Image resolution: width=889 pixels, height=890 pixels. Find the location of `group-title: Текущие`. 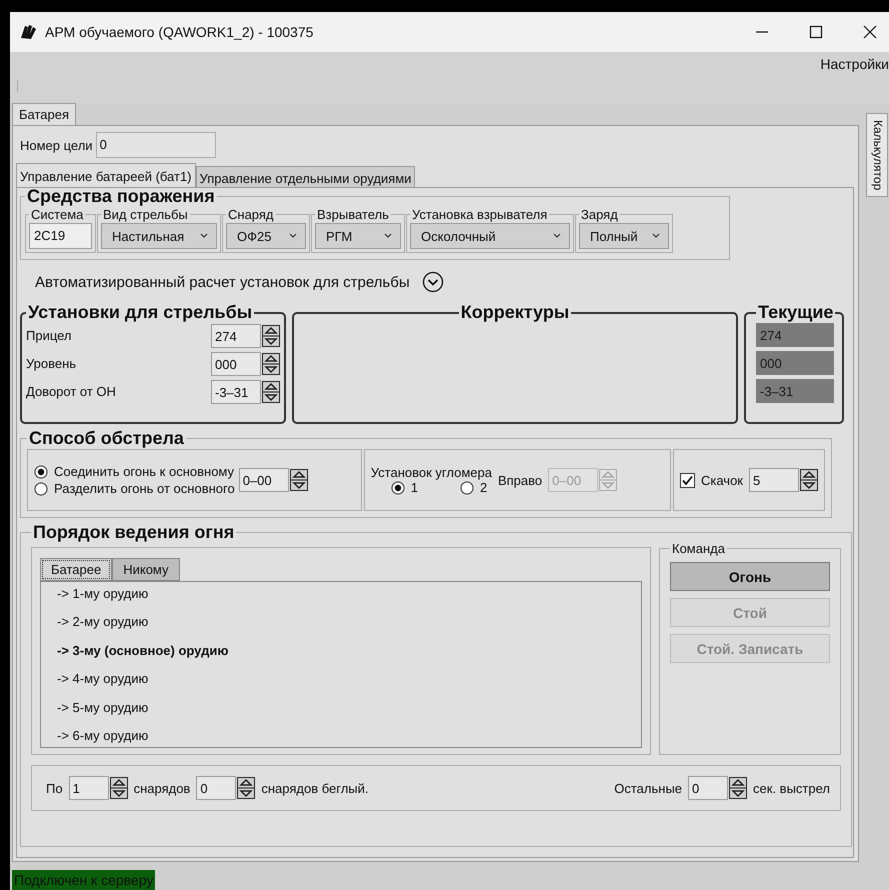

group-title: Текущие is located at coordinates (795, 312).